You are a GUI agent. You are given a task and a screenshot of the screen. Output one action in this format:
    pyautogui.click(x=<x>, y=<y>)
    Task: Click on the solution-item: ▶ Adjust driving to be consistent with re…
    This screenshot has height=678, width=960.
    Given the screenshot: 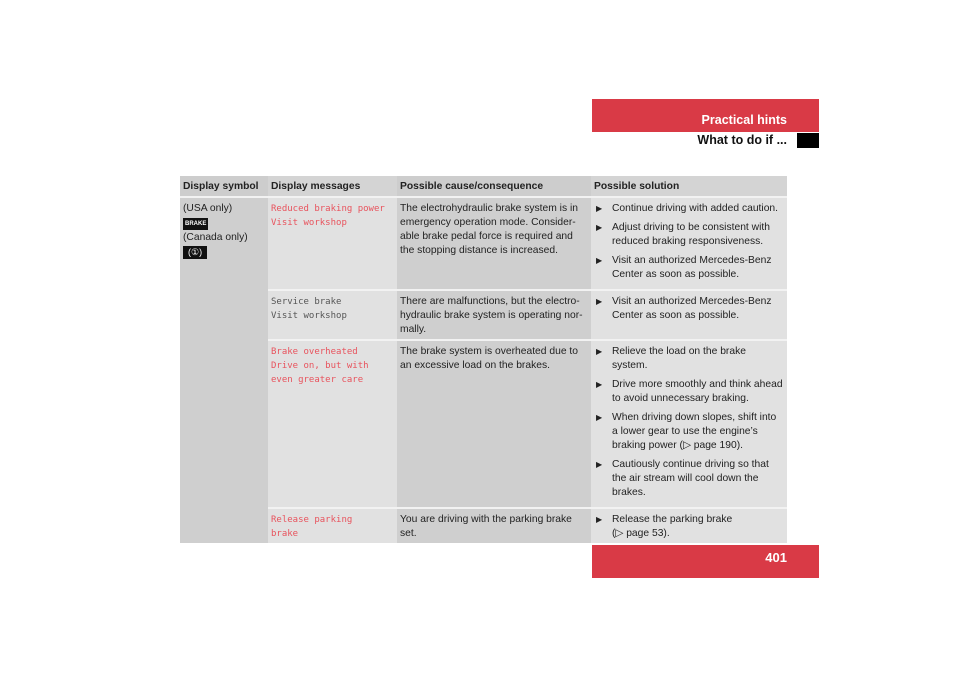 What is the action you would take?
    pyautogui.click(x=689, y=235)
    